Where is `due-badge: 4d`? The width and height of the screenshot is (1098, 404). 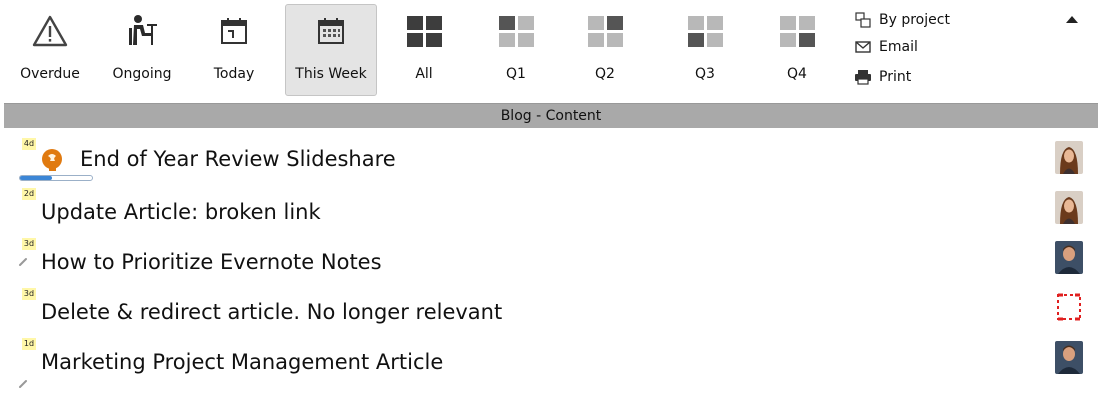 due-badge: 4d is located at coordinates (29, 144).